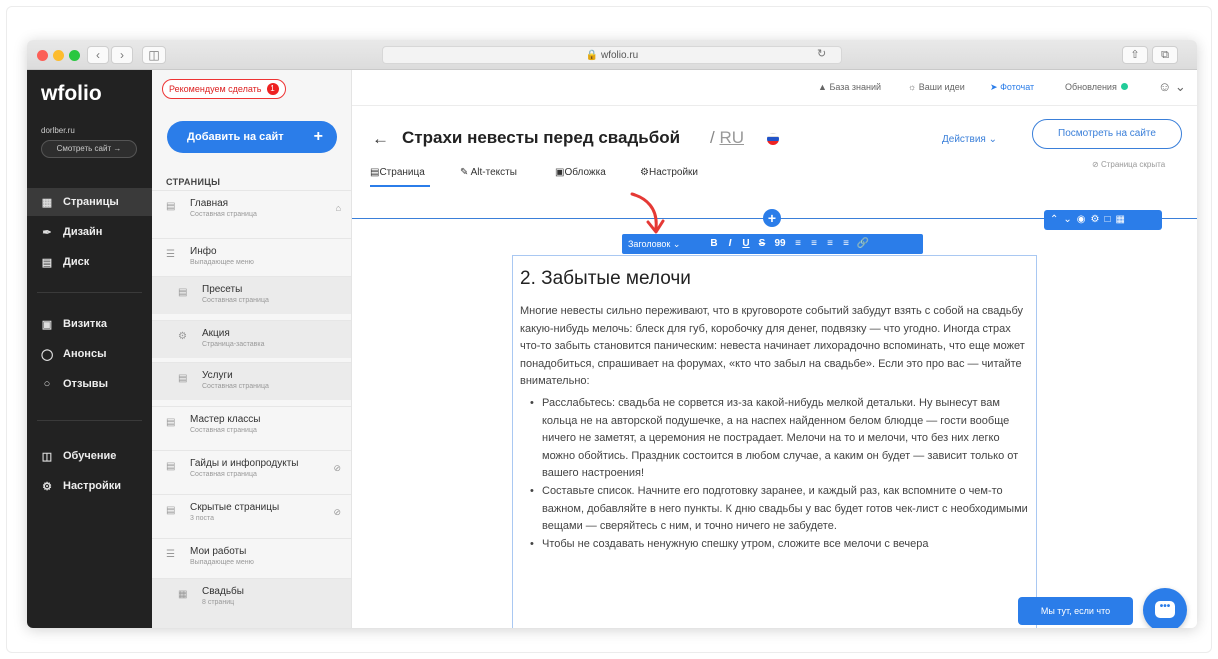 This screenshot has height=659, width=1218. Describe the element at coordinates (1107, 134) in the screenshot. I see `view-on-site-button: Посмотреть на сайте` at that location.